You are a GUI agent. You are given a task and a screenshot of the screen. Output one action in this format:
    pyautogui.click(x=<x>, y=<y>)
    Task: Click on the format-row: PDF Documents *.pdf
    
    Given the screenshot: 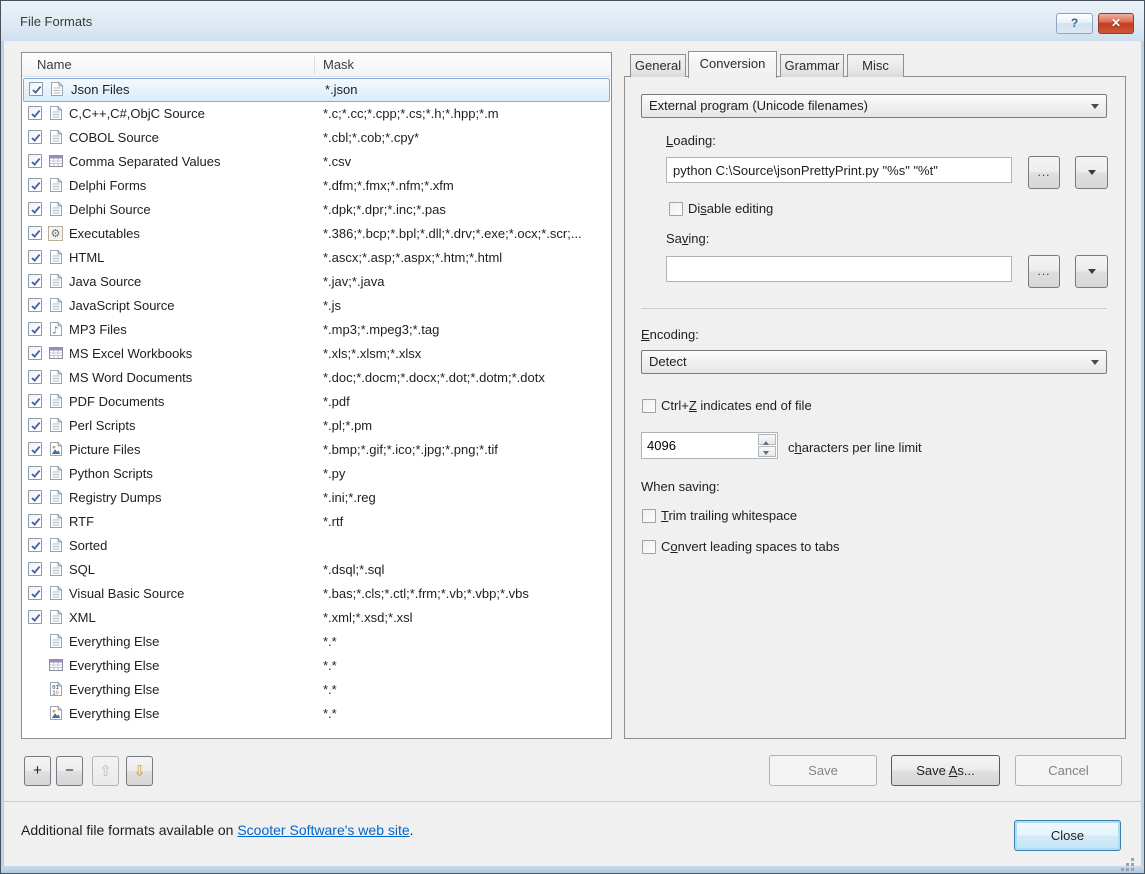 What is the action you would take?
    pyautogui.click(x=316, y=402)
    